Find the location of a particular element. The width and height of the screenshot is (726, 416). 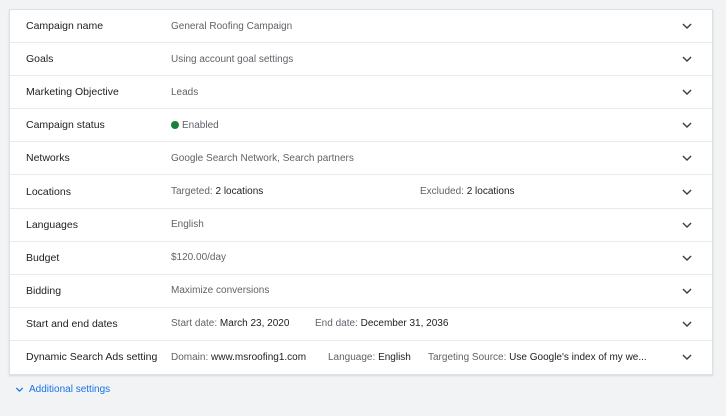

additional-settings-toggle: Additional settings is located at coordinates (62, 389).